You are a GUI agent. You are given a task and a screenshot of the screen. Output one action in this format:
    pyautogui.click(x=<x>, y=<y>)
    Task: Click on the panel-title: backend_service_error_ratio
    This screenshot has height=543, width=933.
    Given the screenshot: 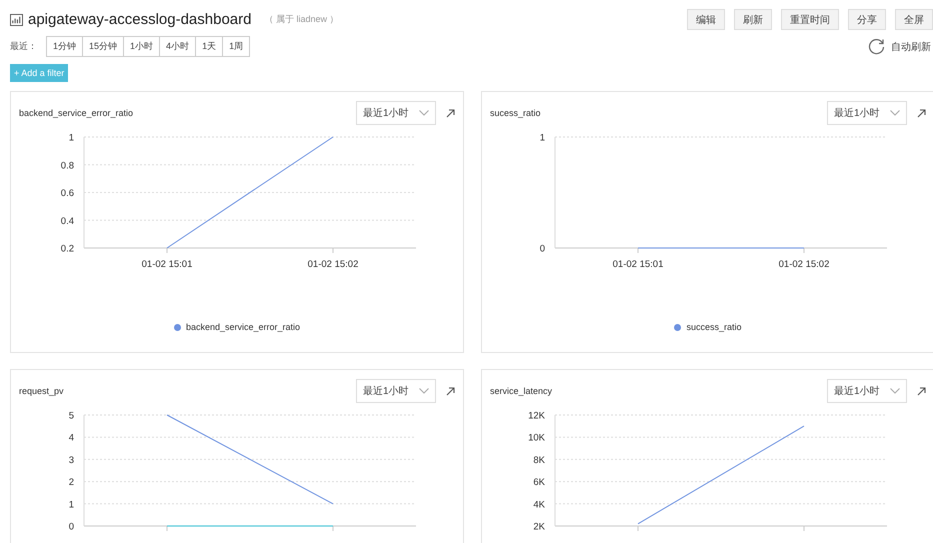 What is the action you would take?
    pyautogui.click(x=76, y=113)
    